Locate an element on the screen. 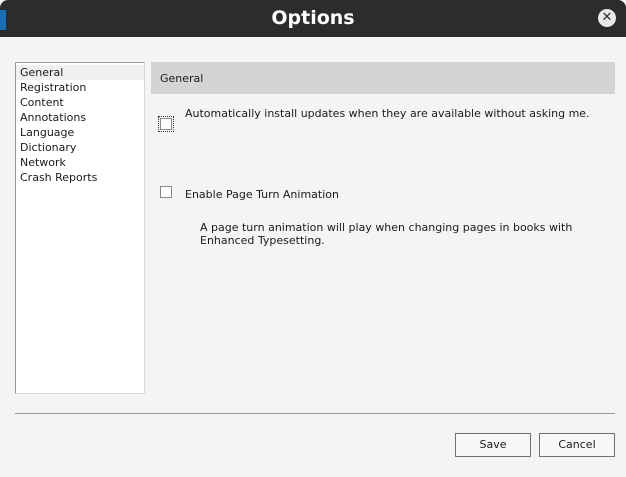 This screenshot has height=477, width=626. sidebar-item-registration: Registration is located at coordinates (80, 87).